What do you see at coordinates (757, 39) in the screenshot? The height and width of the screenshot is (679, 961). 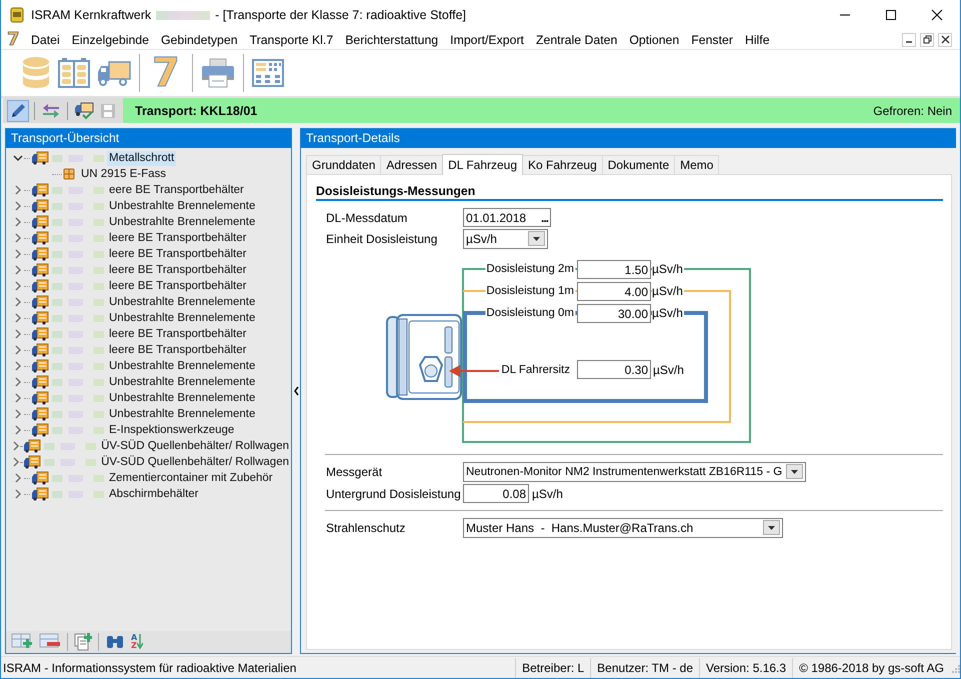 I see `menu-item: Hilfe` at bounding box center [757, 39].